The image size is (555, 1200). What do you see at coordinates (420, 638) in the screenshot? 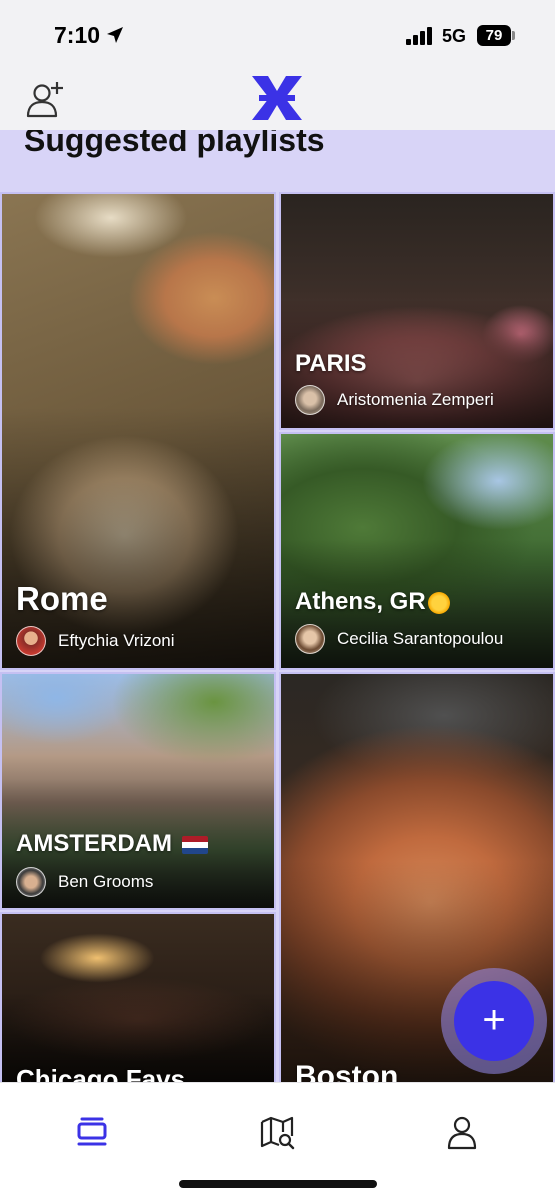
I see `author-name: Cecilia Sarantopoulou` at bounding box center [420, 638].